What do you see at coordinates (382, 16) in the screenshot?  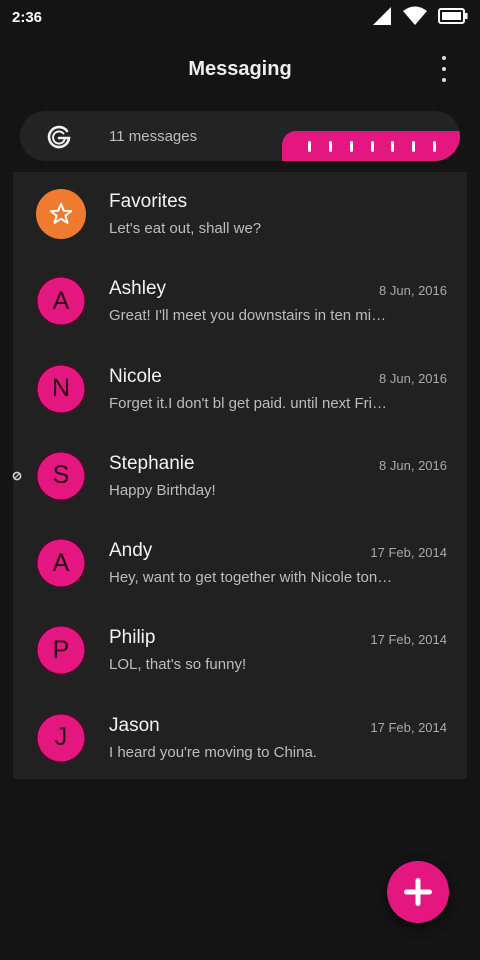 I see `signal-icon` at bounding box center [382, 16].